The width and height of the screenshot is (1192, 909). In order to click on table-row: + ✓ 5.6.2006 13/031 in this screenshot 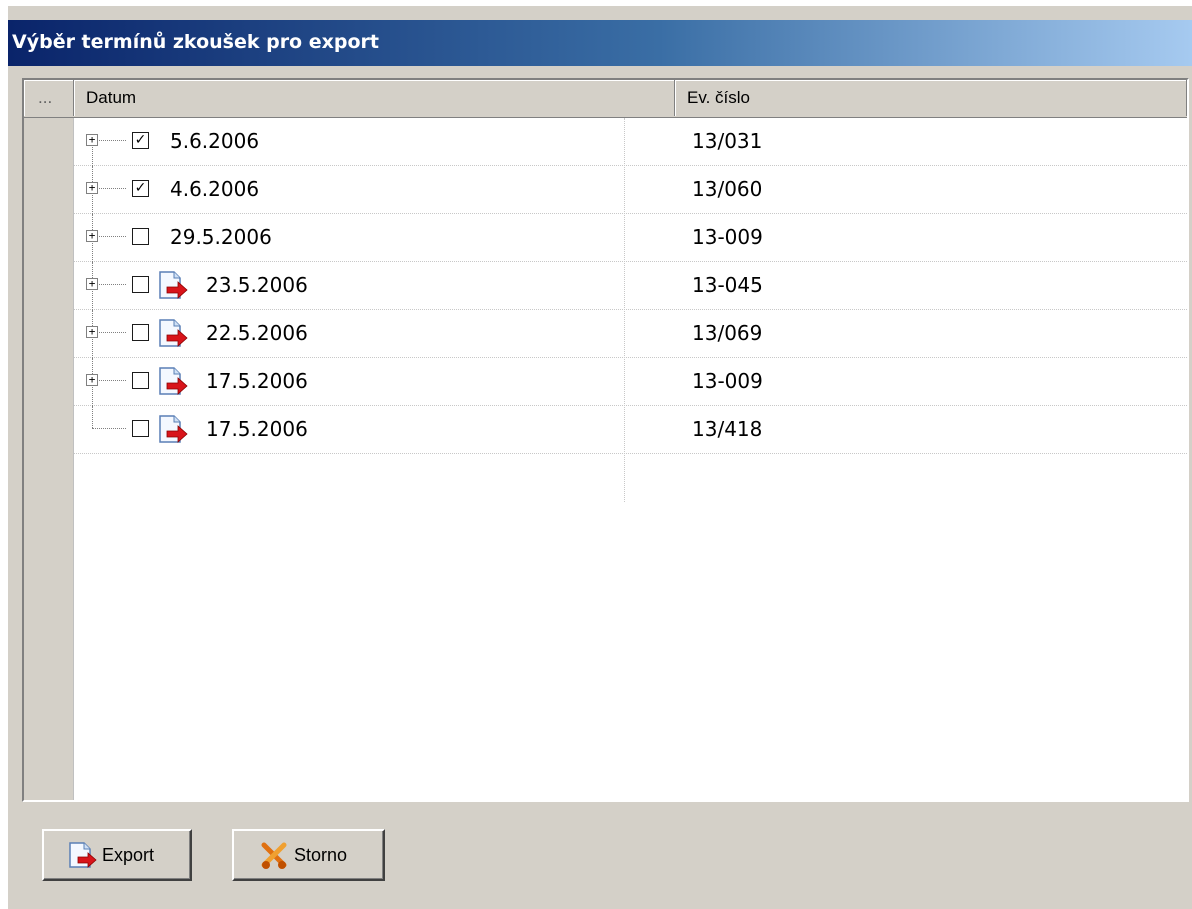, I will do `click(630, 142)`.